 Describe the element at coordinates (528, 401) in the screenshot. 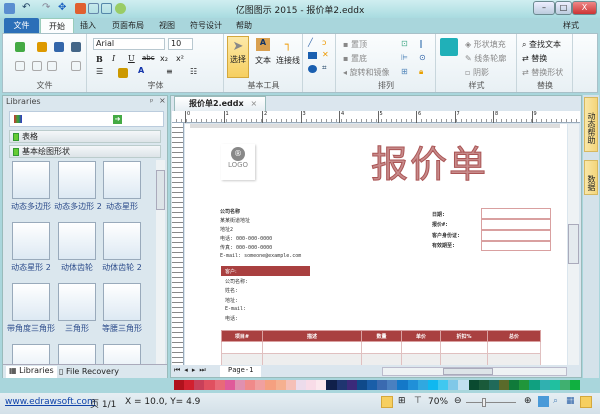

I see `zoom-in-button: ⊕` at that location.